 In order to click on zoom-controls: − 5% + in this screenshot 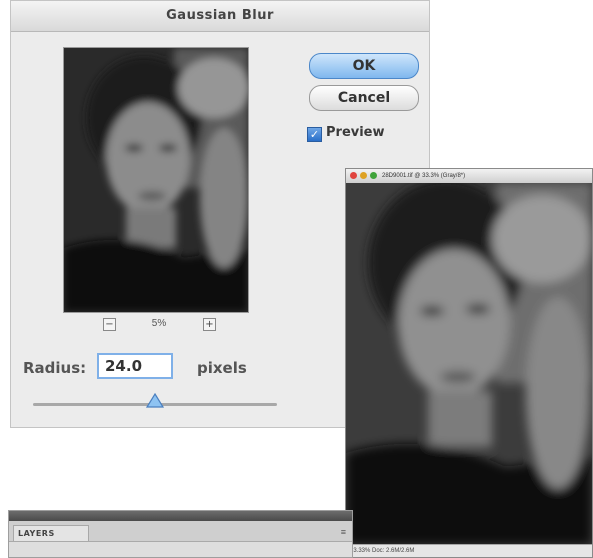, I will do `click(159, 325)`.